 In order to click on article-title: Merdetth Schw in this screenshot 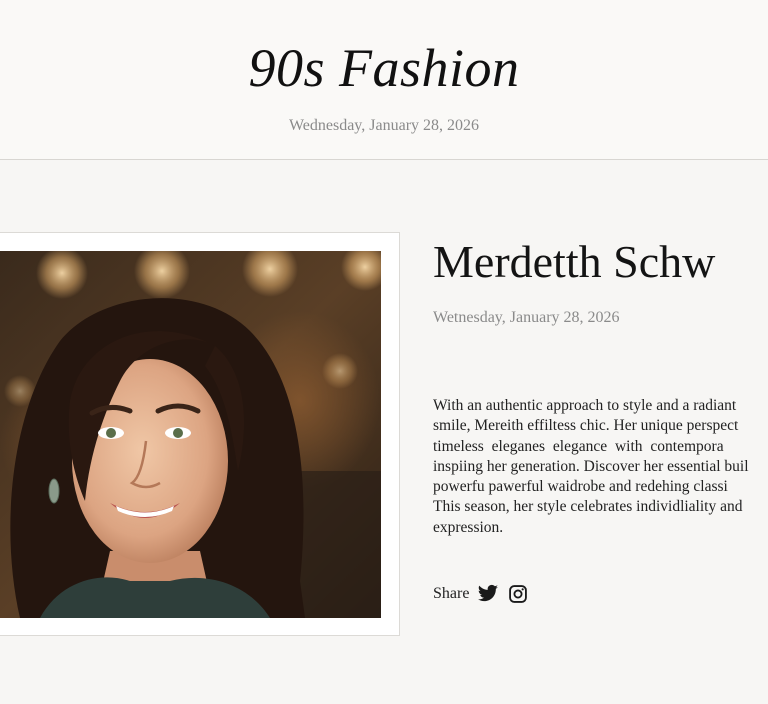, I will do `click(600, 262)`.